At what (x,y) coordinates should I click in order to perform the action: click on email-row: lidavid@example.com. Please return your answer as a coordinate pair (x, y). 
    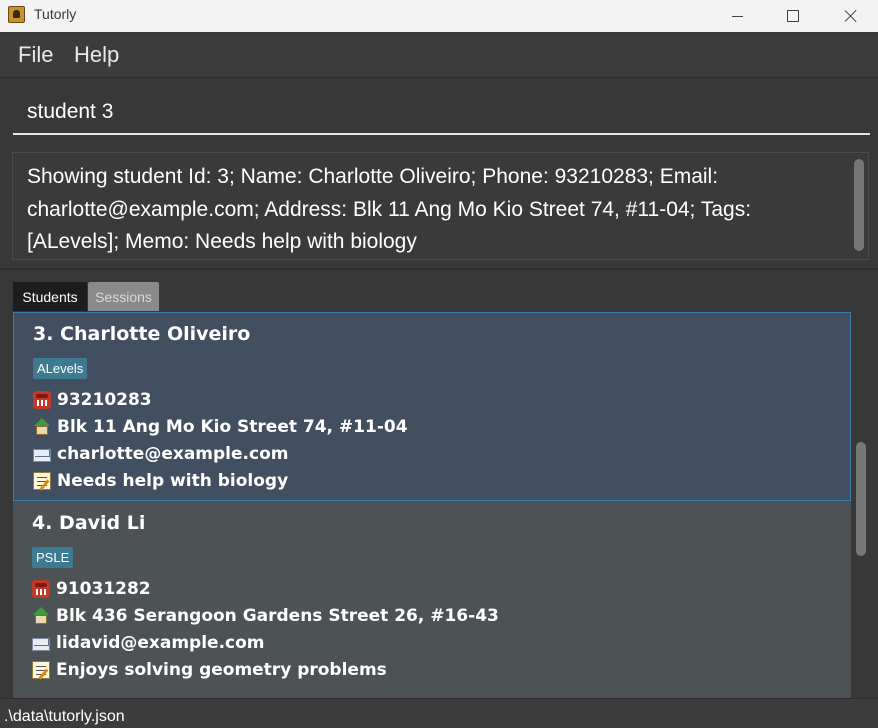
    Looking at the image, I should click on (148, 643).